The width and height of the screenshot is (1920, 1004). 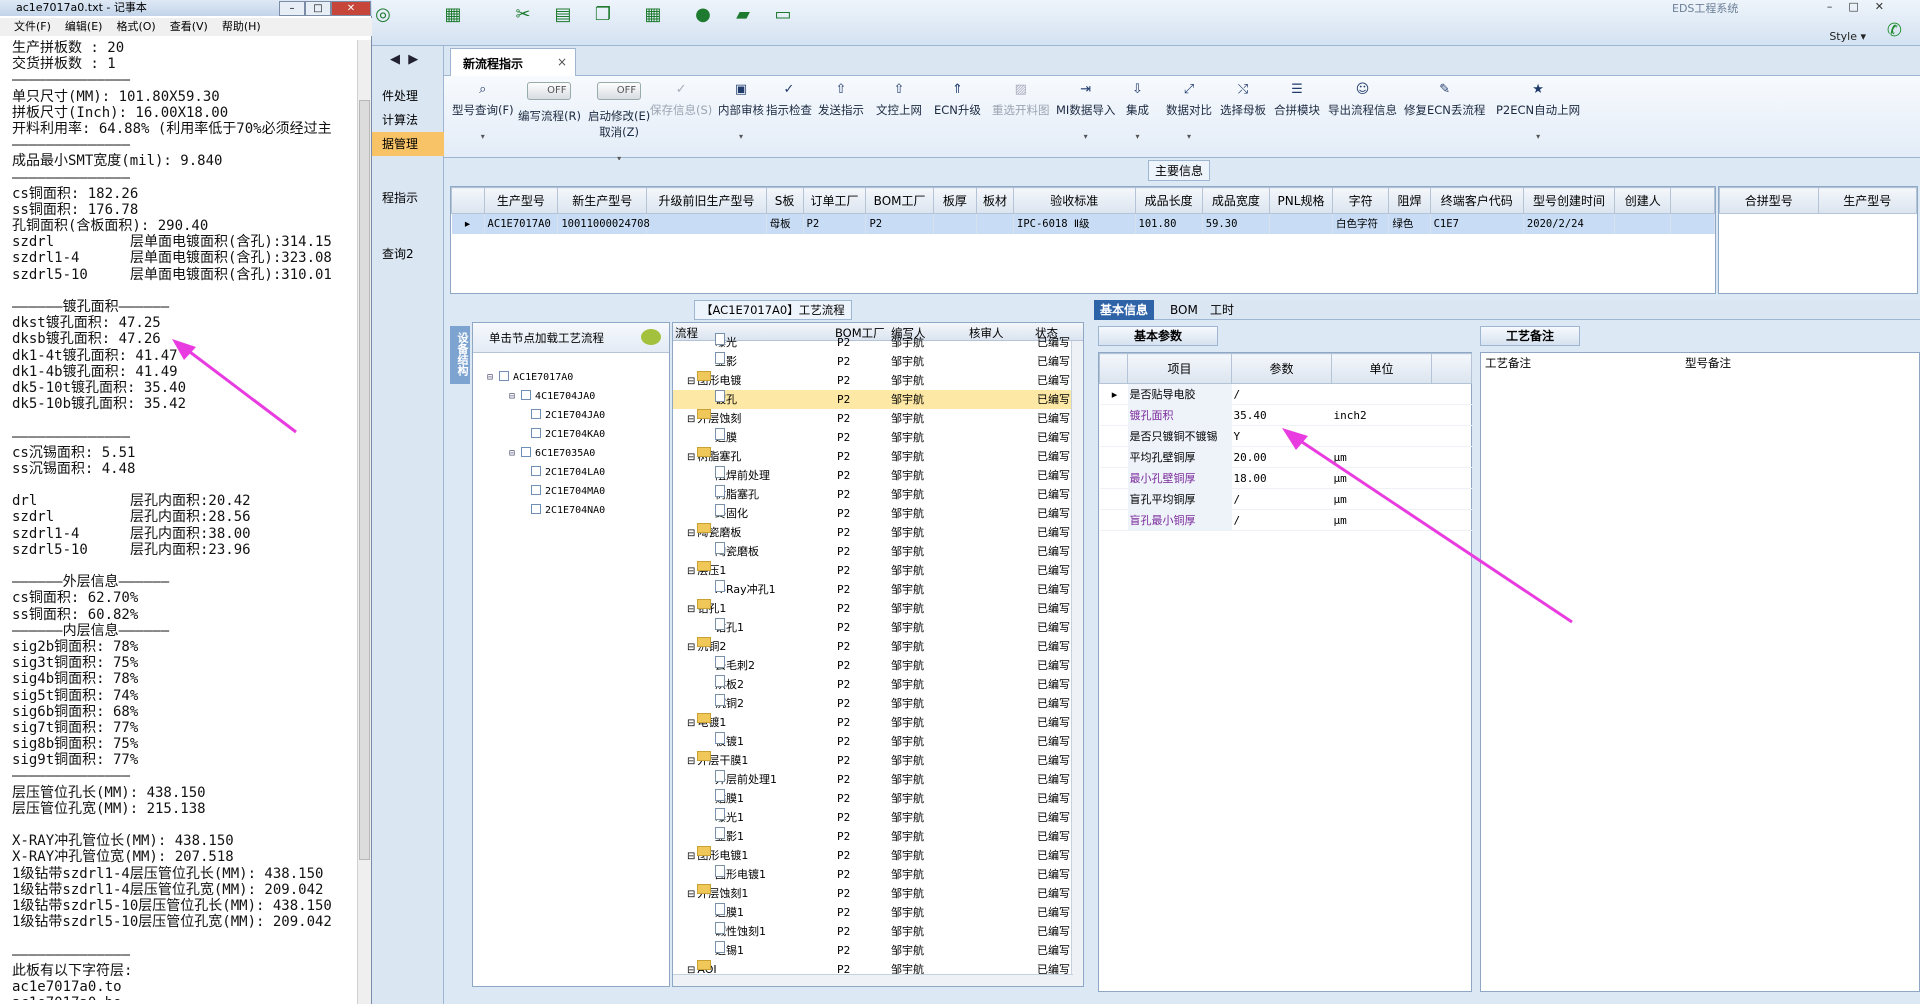 What do you see at coordinates (873, 912) in the screenshot?
I see `flow-row: 退膜1 P2 邹宇航 已编写` at bounding box center [873, 912].